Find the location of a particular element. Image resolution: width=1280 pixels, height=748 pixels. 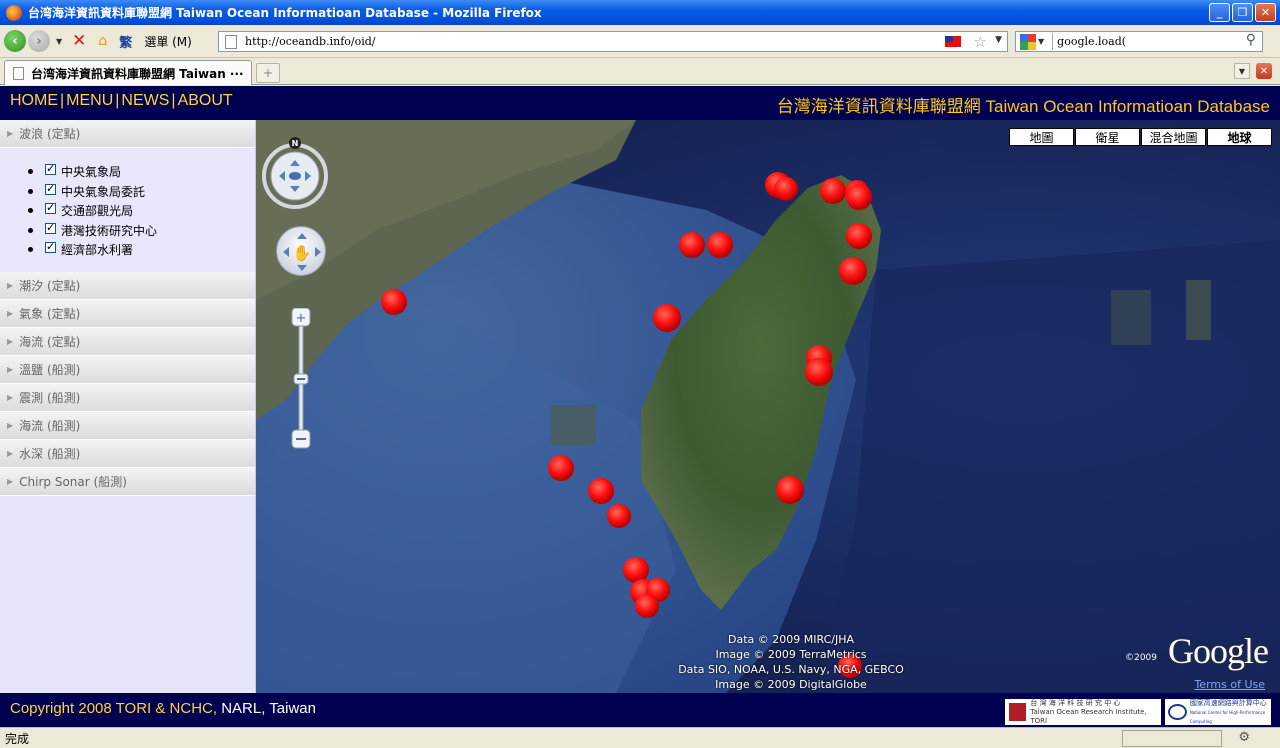

taiwan-flag-icon is located at coordinates (953, 41).